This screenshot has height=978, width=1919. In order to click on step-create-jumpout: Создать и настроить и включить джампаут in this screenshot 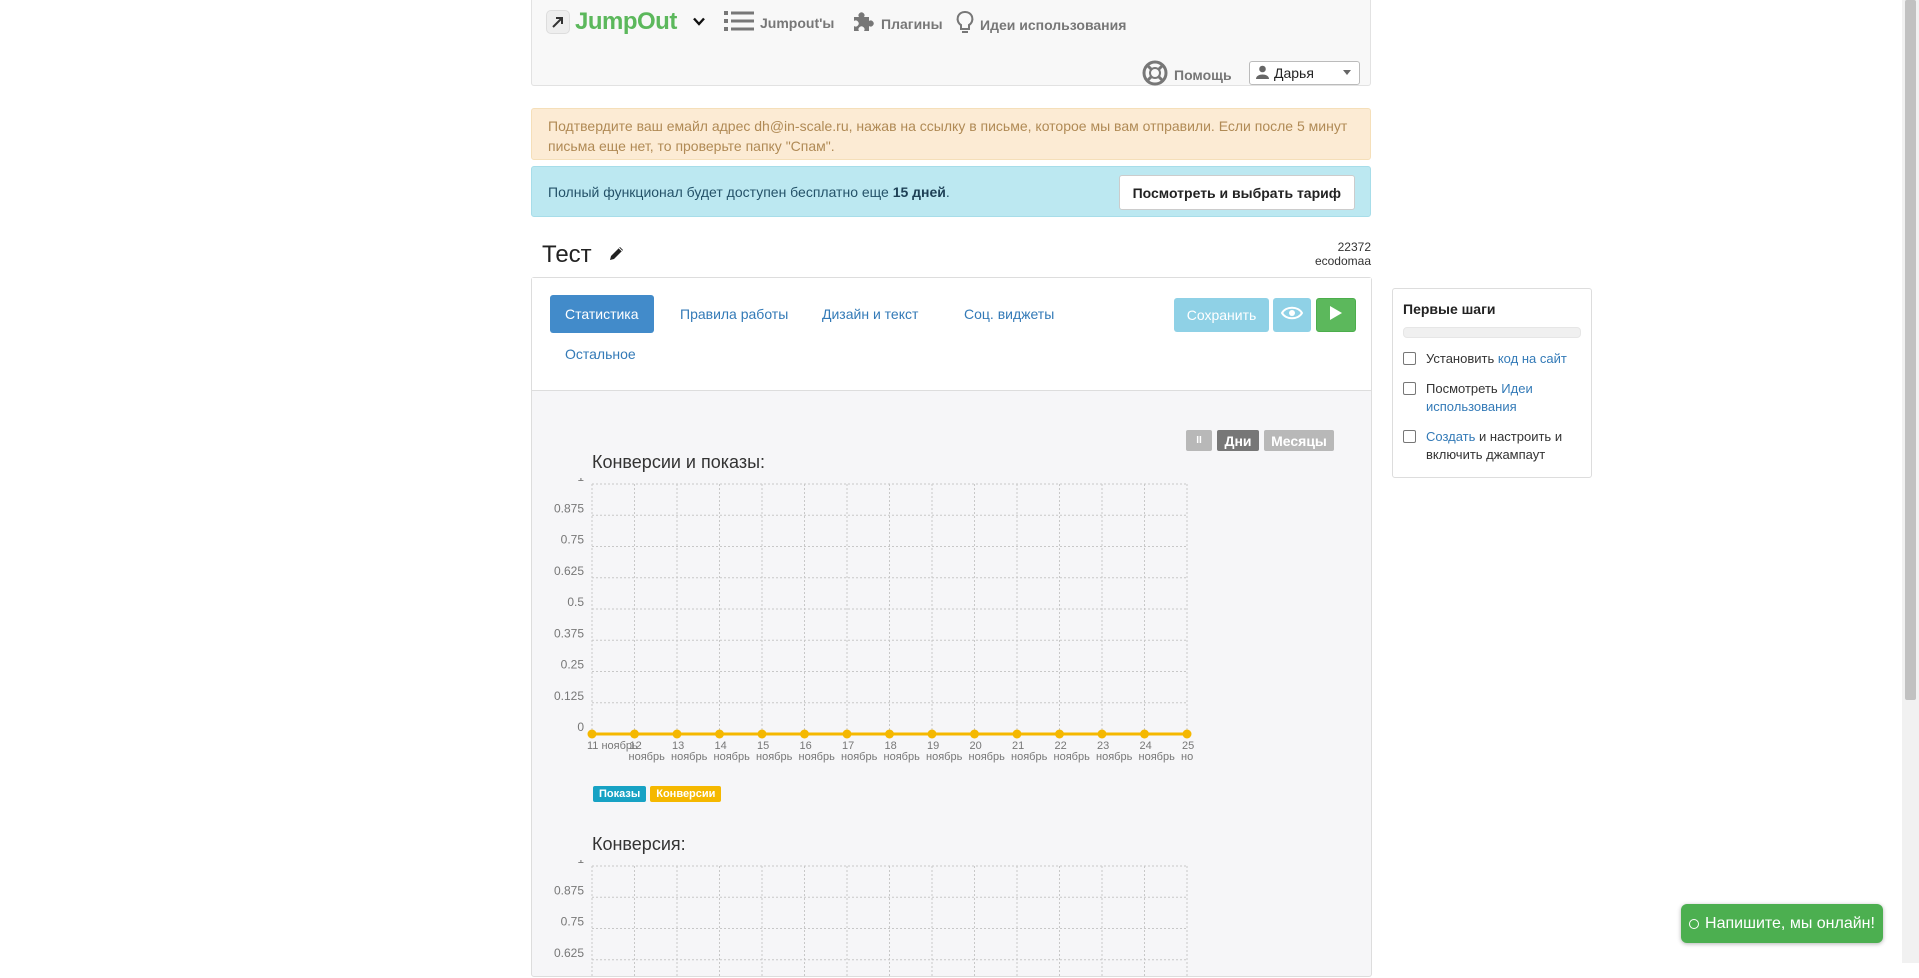, I will do `click(1492, 446)`.